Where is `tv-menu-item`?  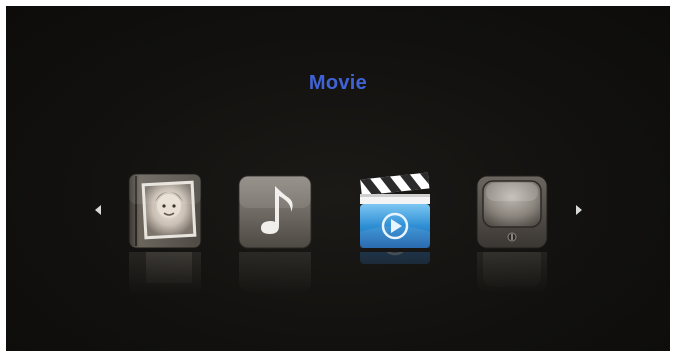
tv-menu-item is located at coordinates (512, 232).